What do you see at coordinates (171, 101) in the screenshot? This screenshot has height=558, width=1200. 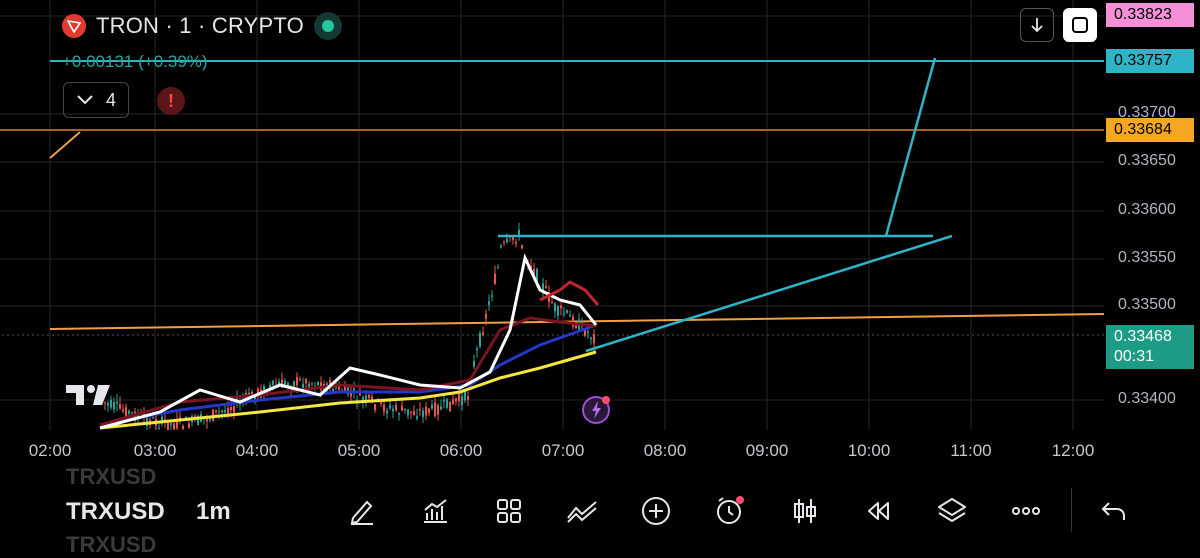 I see `warning-icon: !` at bounding box center [171, 101].